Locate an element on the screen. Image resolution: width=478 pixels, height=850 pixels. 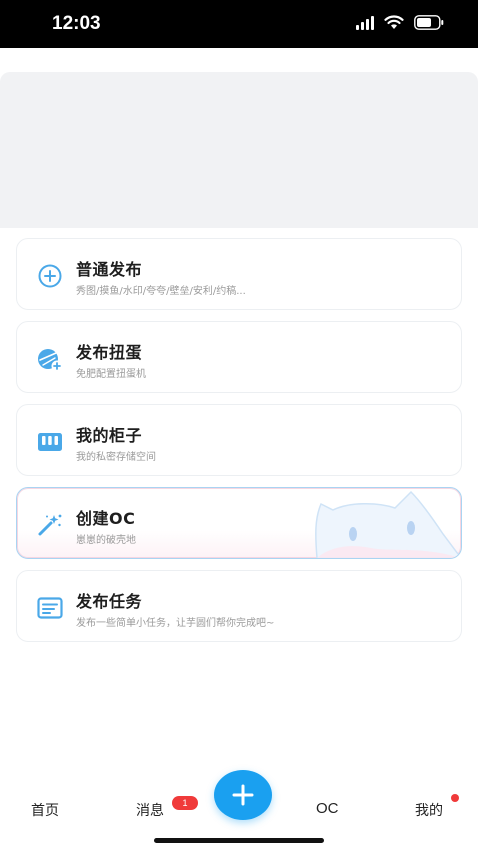
tab-home: 首页 is located at coordinates (45, 810).